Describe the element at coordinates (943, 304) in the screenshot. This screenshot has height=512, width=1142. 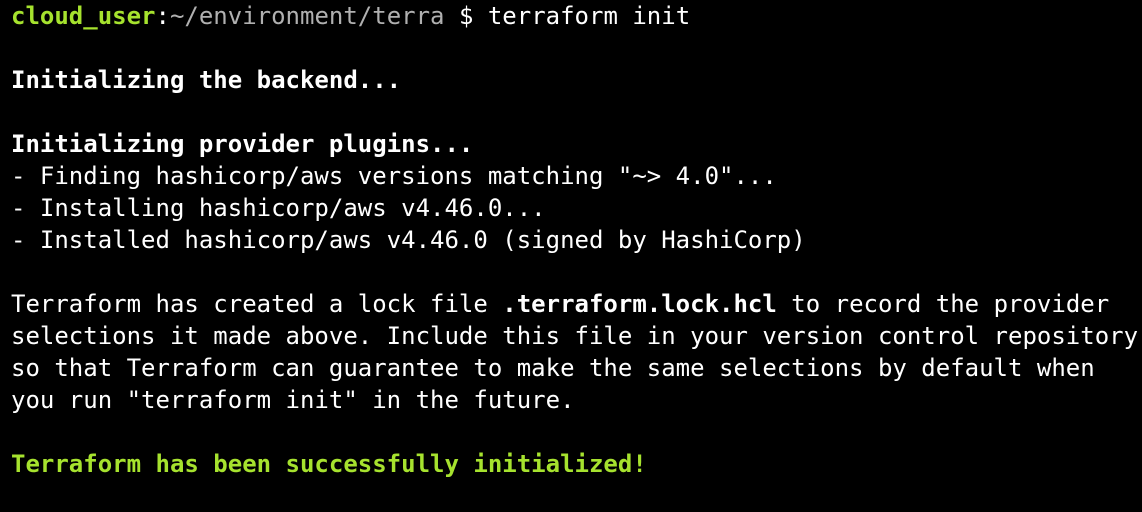
I see `lock-text-post: to record the provider` at that location.